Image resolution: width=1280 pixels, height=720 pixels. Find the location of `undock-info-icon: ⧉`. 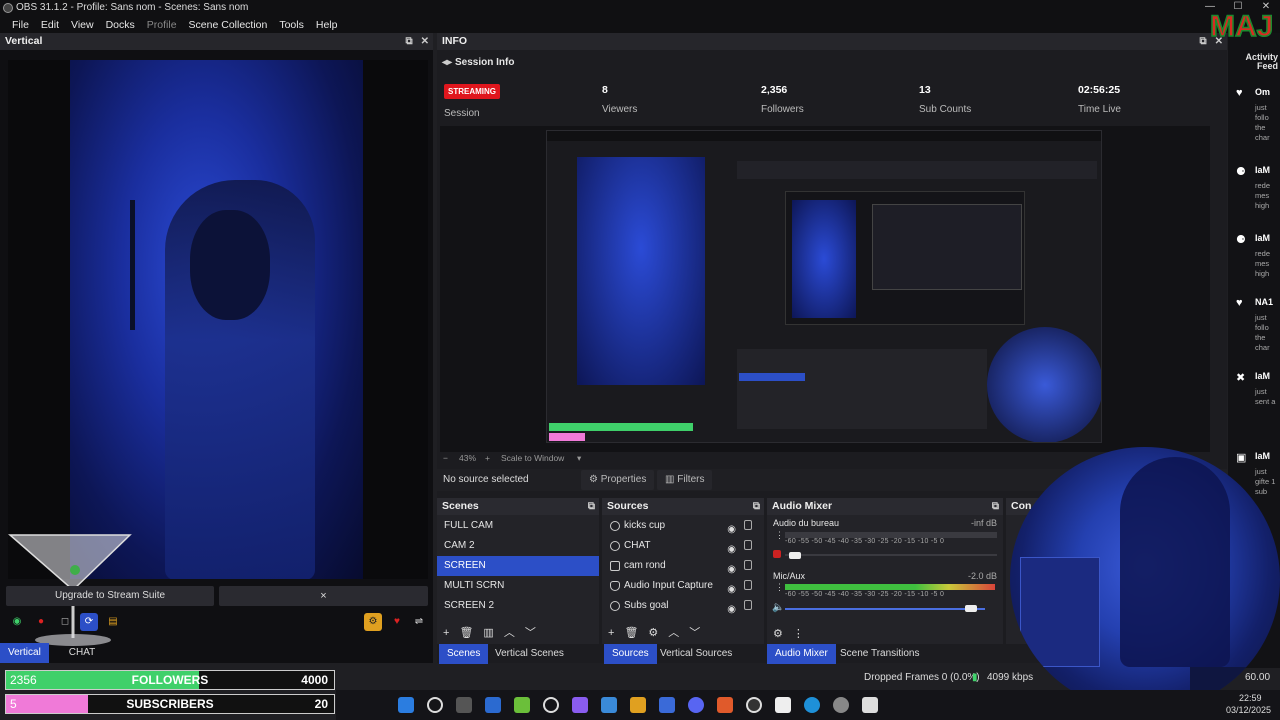

undock-info-icon: ⧉ is located at coordinates (1202, 41).